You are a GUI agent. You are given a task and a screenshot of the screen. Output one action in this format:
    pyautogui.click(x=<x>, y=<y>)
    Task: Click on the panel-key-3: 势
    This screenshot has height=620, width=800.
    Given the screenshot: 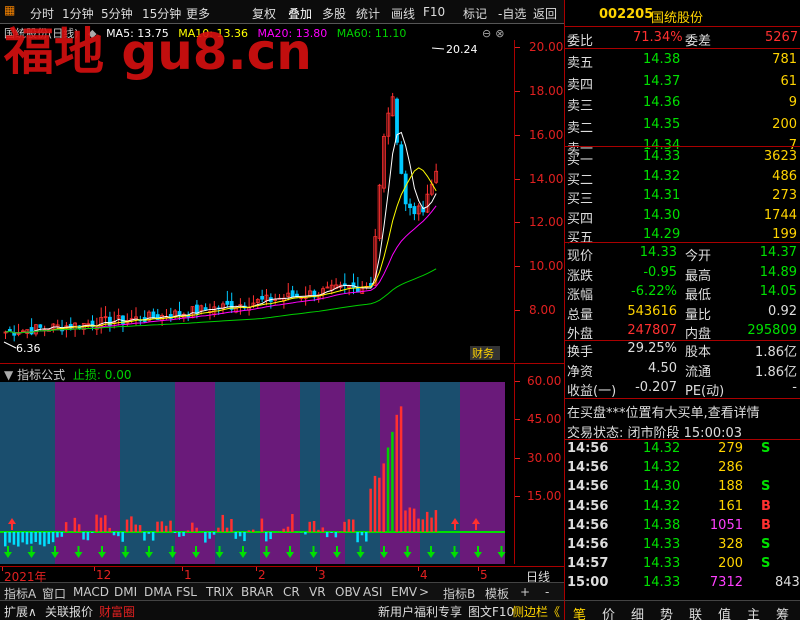 What is the action you would take?
    pyautogui.click(x=666, y=612)
    